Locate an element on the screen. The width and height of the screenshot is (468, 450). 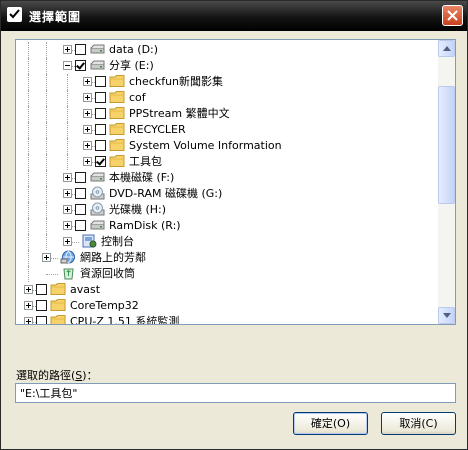
tree-item: cof is located at coordinates (226, 98).